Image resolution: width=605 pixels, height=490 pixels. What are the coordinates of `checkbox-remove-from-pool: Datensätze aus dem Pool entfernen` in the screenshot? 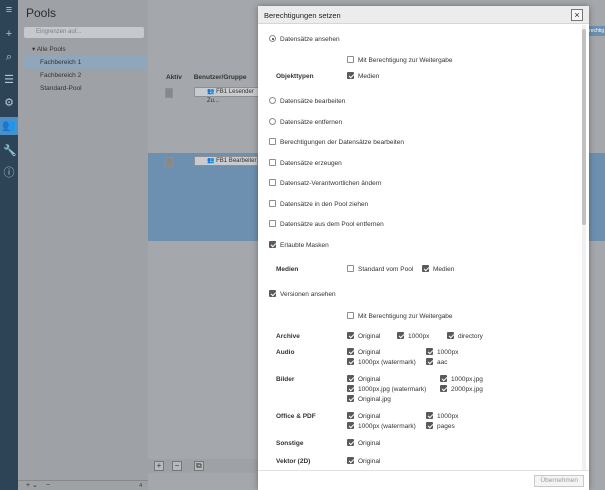 It's located at (326, 225).